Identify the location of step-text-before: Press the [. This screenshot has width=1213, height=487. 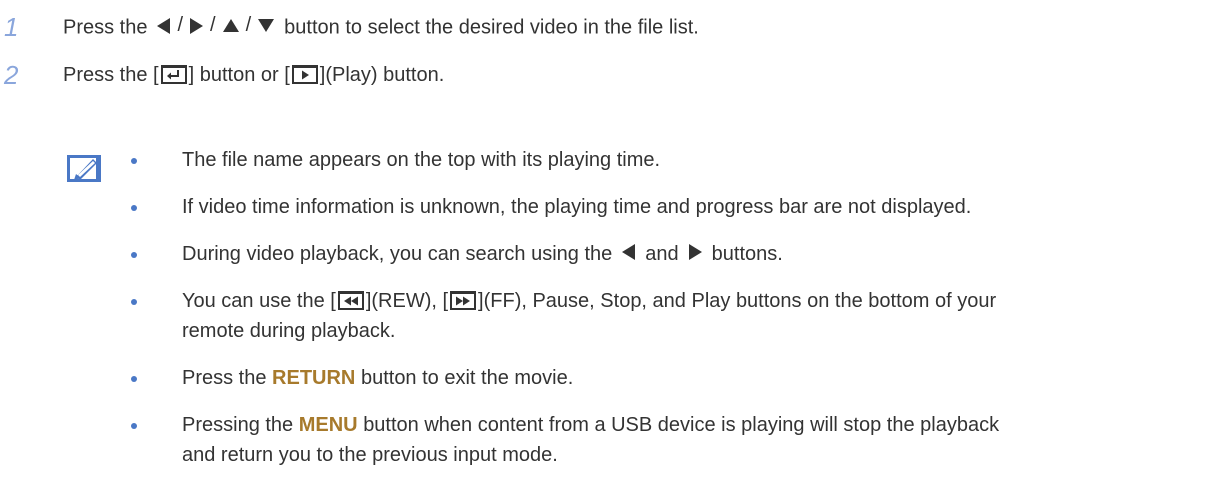
(111, 74).